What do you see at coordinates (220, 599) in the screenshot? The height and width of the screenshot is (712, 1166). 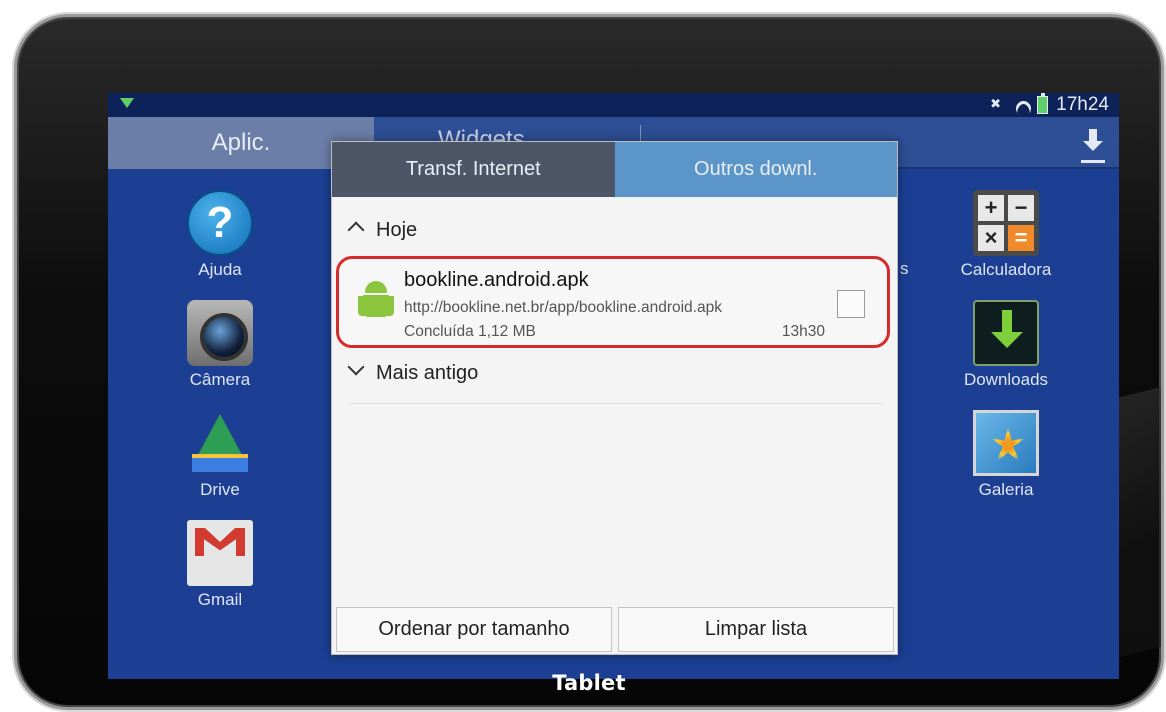 I see `app-label: Gmail` at bounding box center [220, 599].